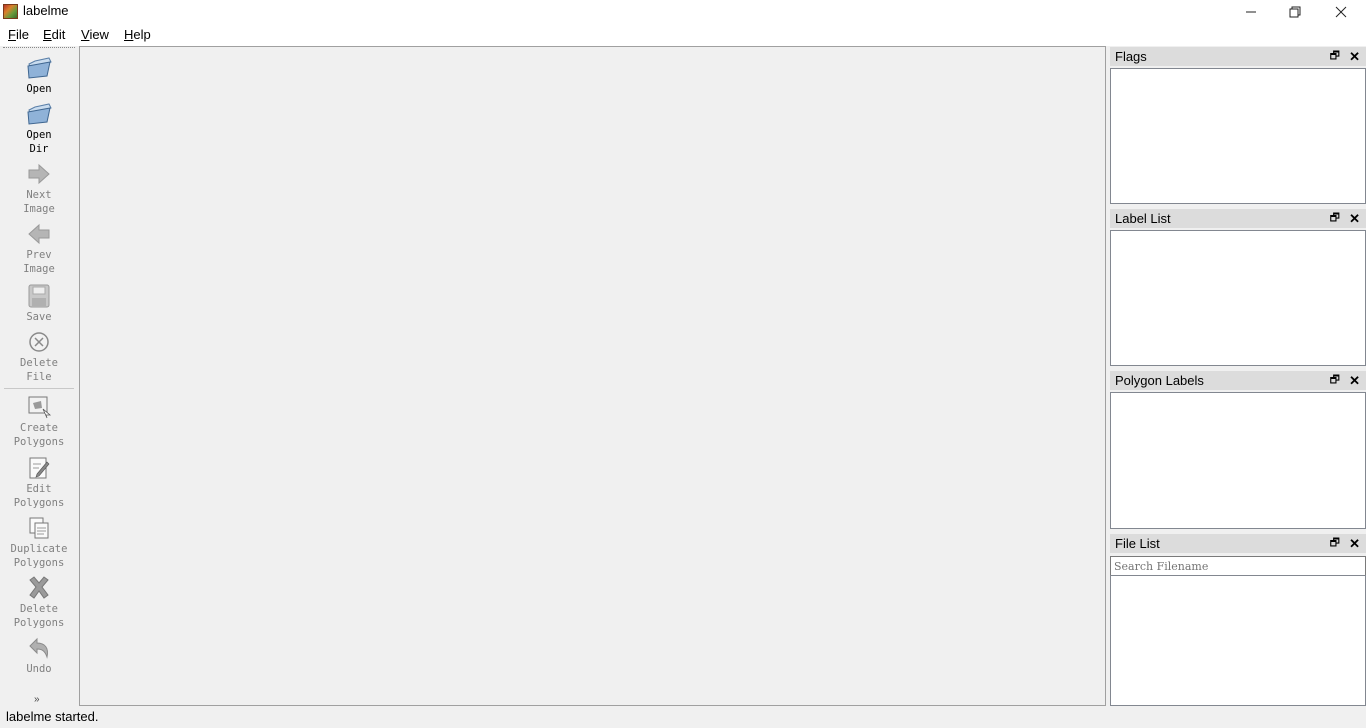  I want to click on delete-x-icon, so click(39, 587).